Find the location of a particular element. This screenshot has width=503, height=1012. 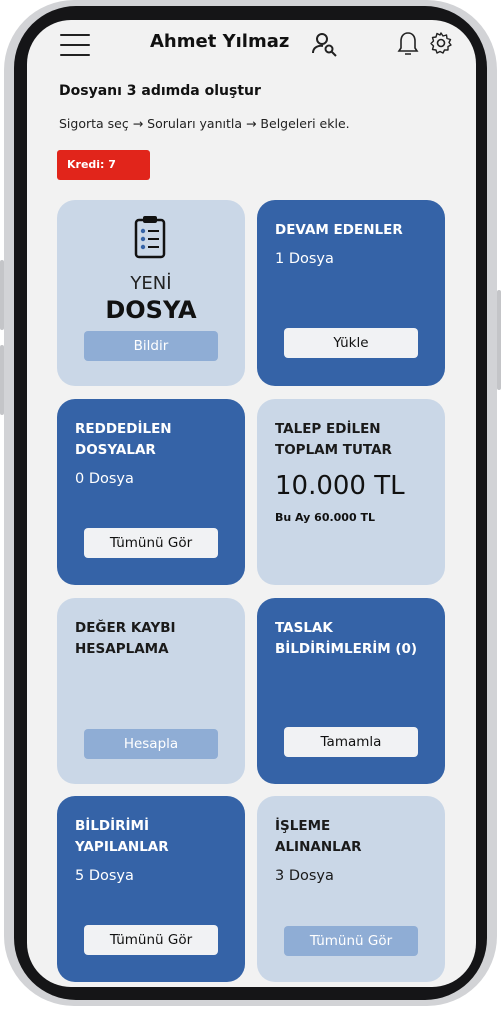

in-progress-count: 1 Dosya is located at coordinates (304, 259).